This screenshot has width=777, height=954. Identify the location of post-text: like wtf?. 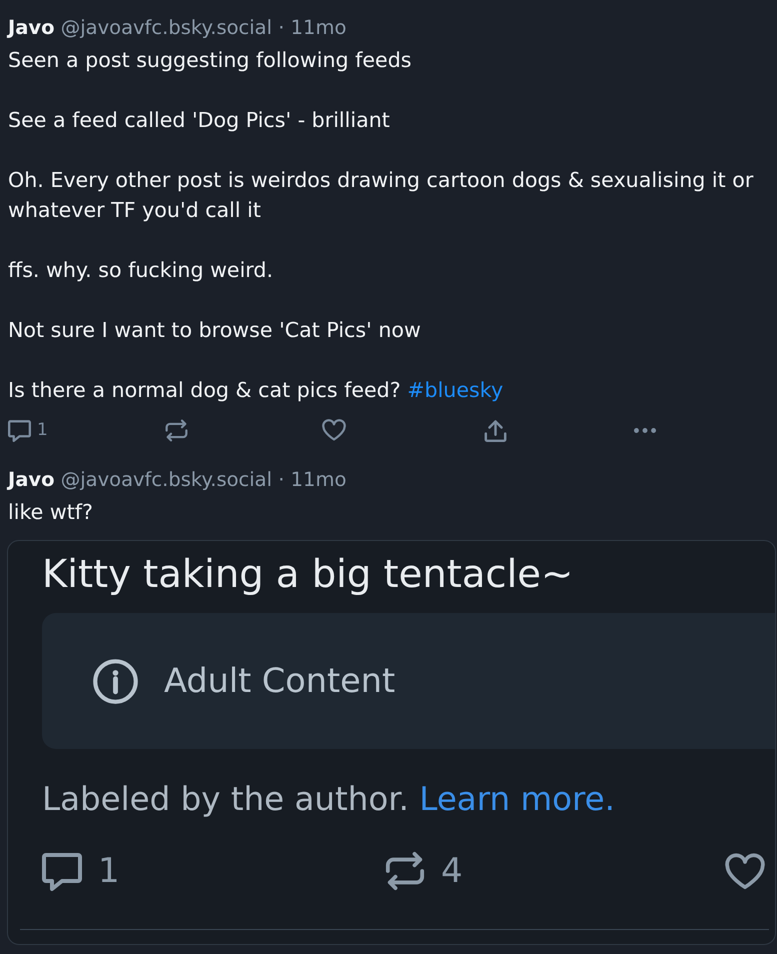
(50, 512).